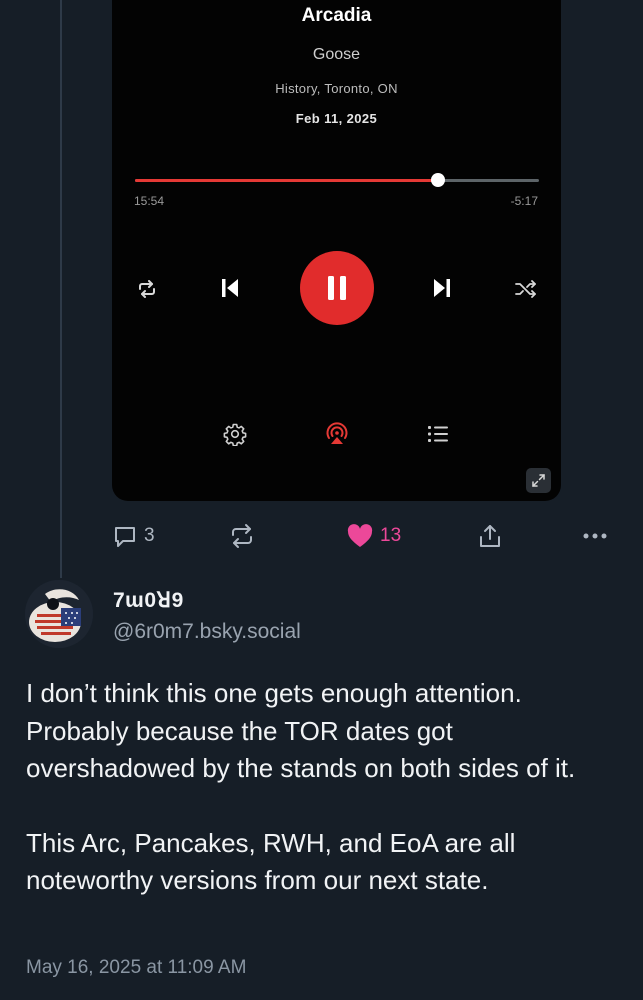 This screenshot has width=643, height=1000. I want to click on repeat-icon, so click(147, 289).